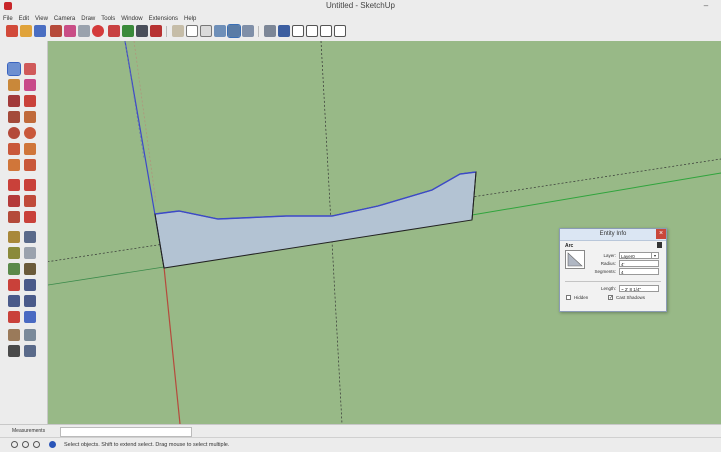  What do you see at coordinates (569, 246) in the screenshot?
I see `entity-type-label: Arc` at bounding box center [569, 246].